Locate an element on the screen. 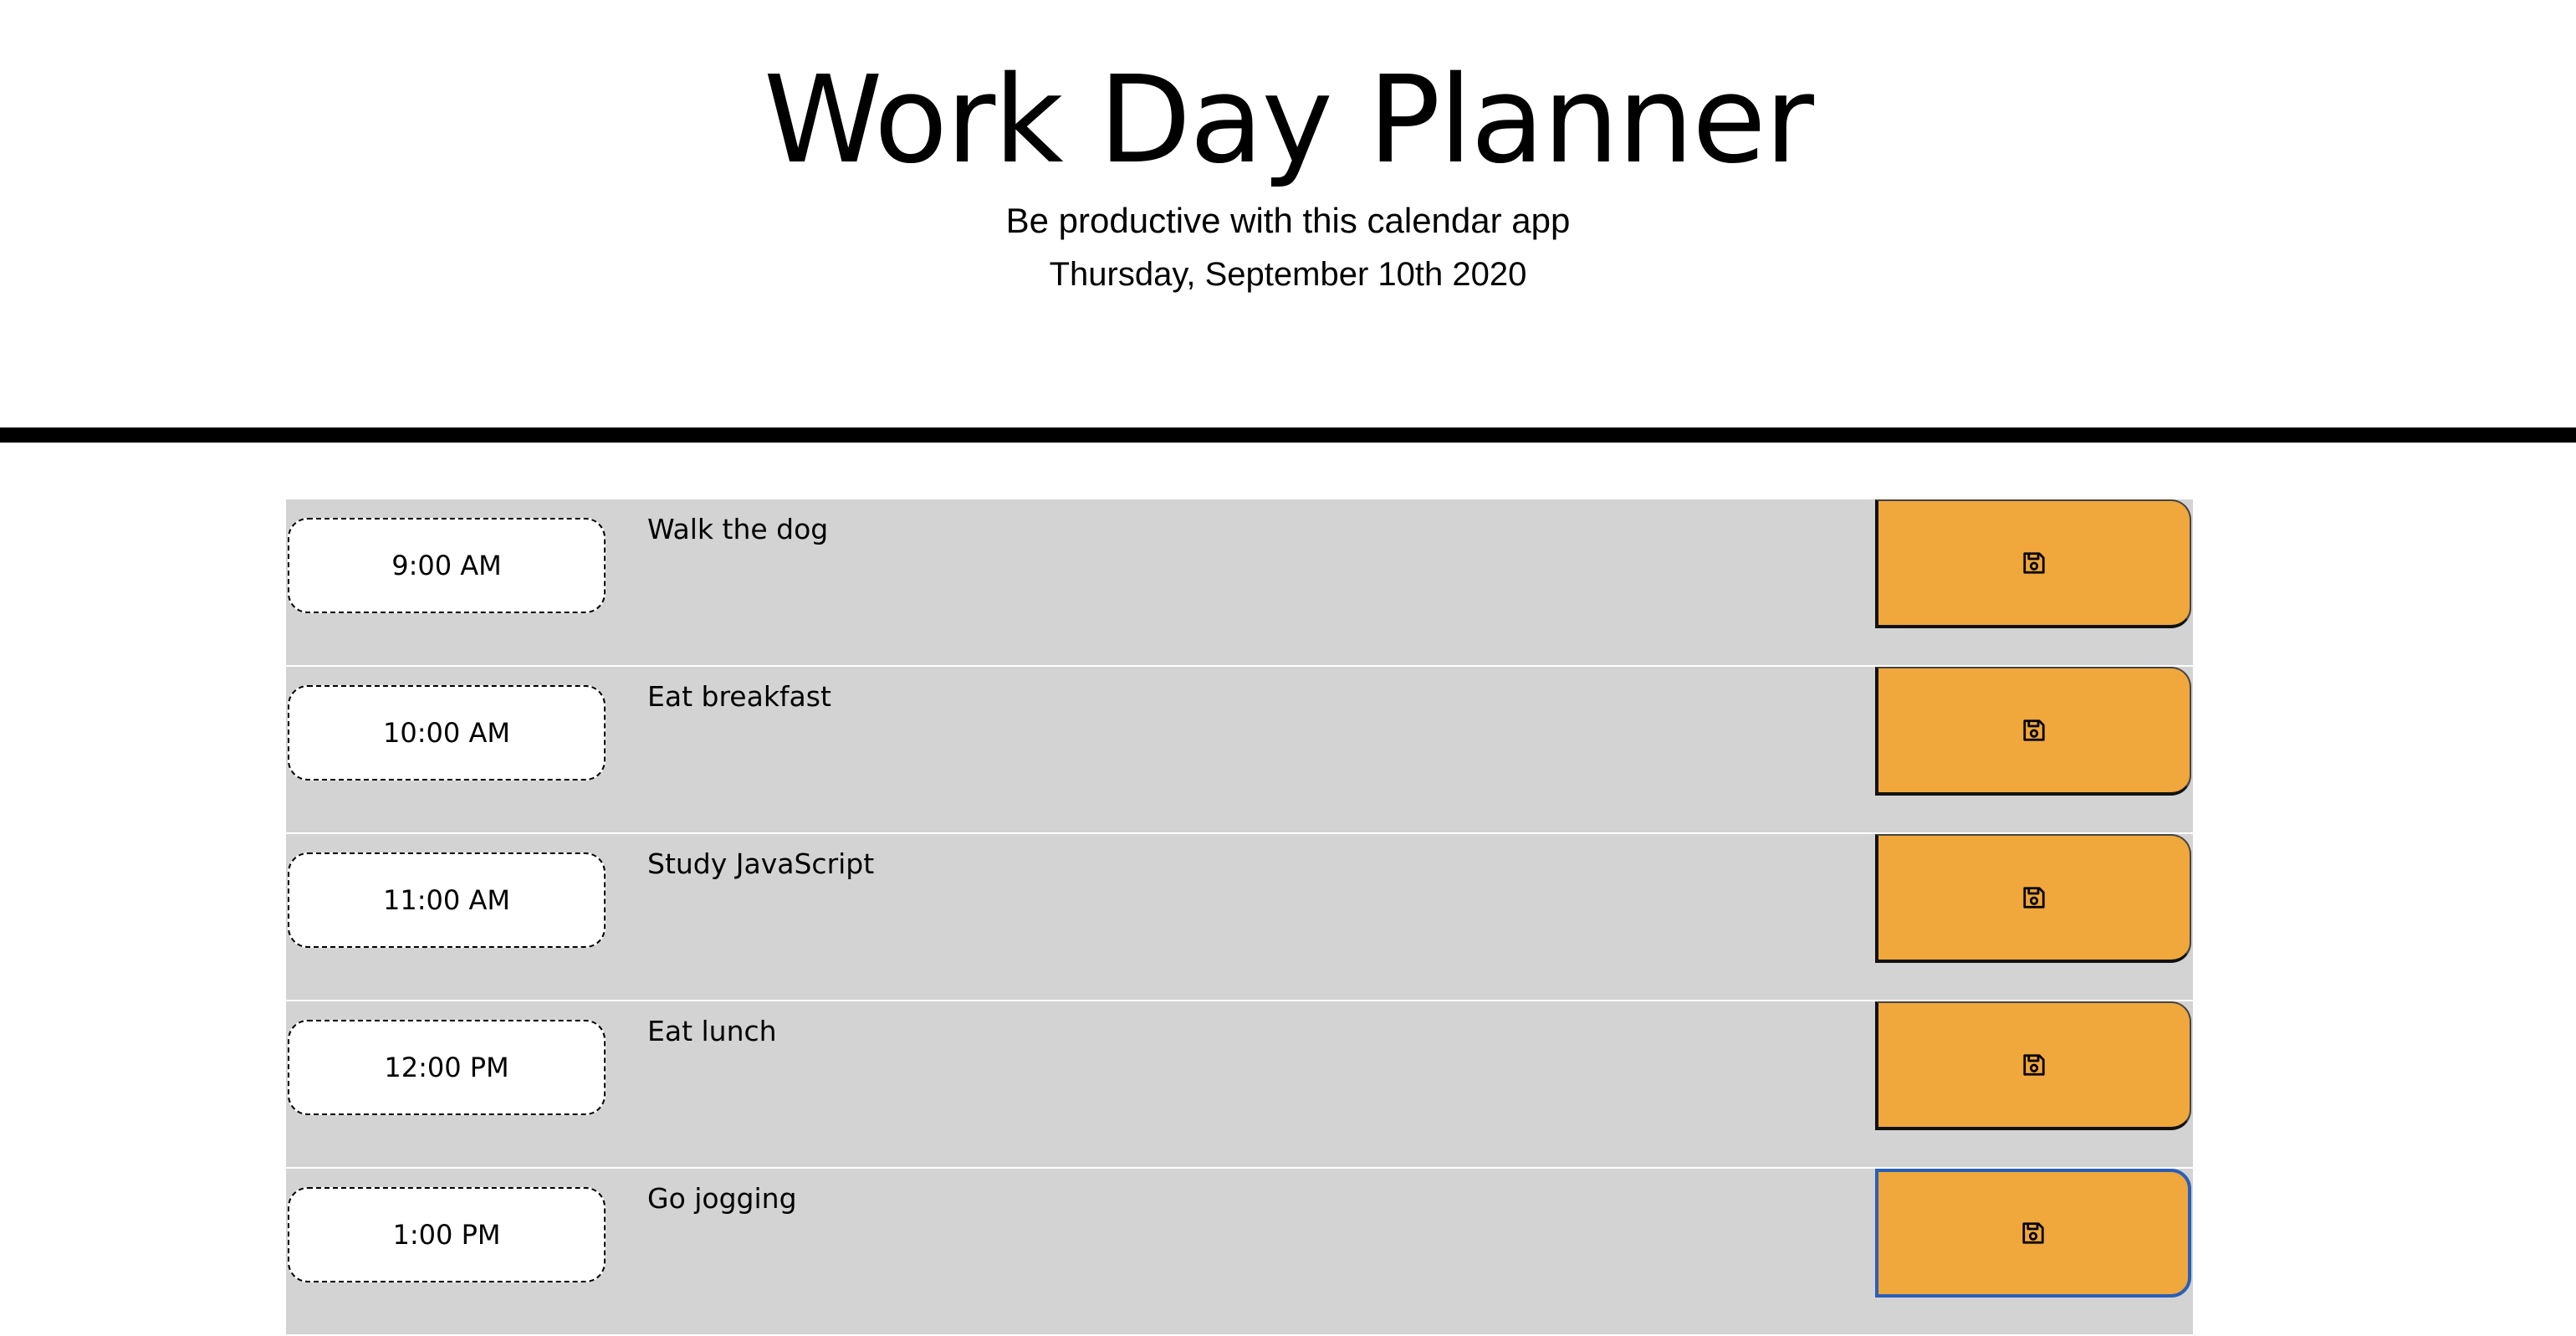 The height and width of the screenshot is (1336, 2576). current-day: Thursday, September 10th 2020 is located at coordinates (1288, 274).